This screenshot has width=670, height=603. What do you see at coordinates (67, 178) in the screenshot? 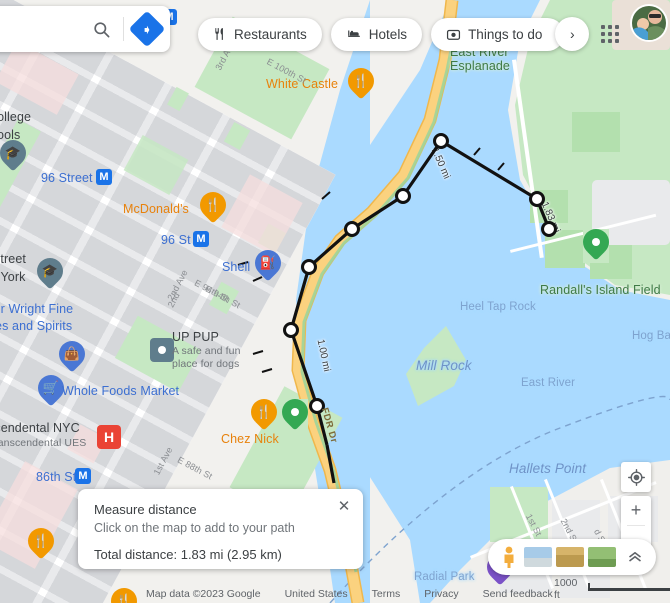
I see `map-label: 96 Street` at bounding box center [67, 178].